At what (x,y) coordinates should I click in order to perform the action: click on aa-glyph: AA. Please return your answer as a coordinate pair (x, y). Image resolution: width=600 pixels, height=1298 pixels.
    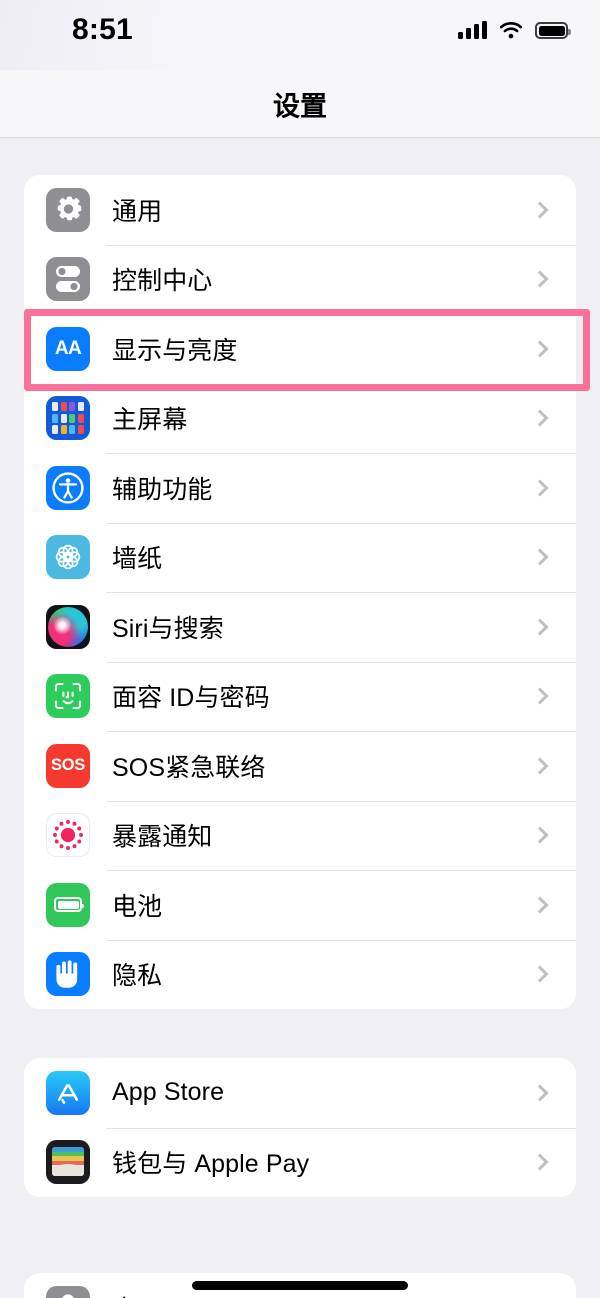
    Looking at the image, I should click on (68, 348).